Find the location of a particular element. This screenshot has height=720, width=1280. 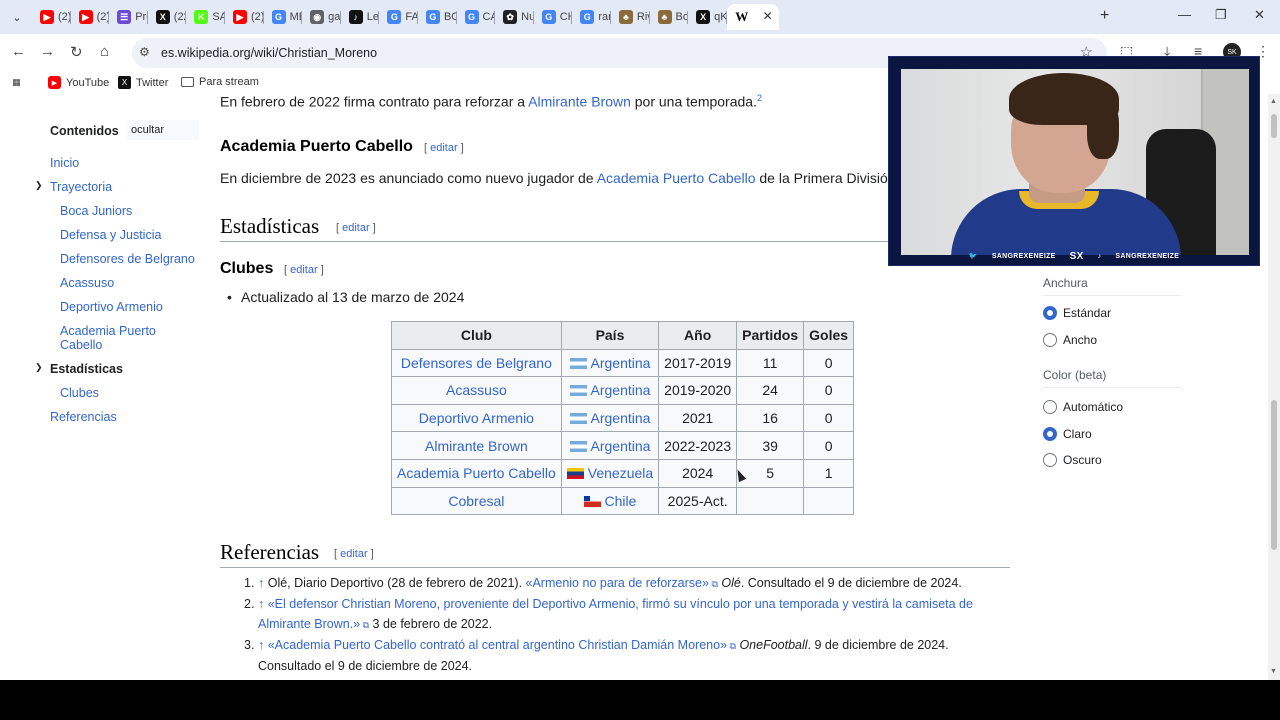

browser-tab: GCA\ is located at coordinates (476, 17).